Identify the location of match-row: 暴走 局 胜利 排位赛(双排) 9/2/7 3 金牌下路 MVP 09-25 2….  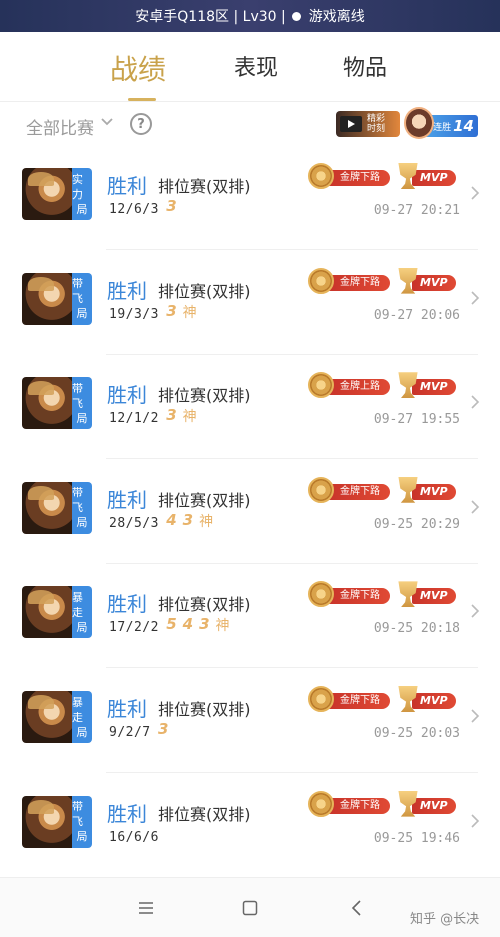
(250, 721).